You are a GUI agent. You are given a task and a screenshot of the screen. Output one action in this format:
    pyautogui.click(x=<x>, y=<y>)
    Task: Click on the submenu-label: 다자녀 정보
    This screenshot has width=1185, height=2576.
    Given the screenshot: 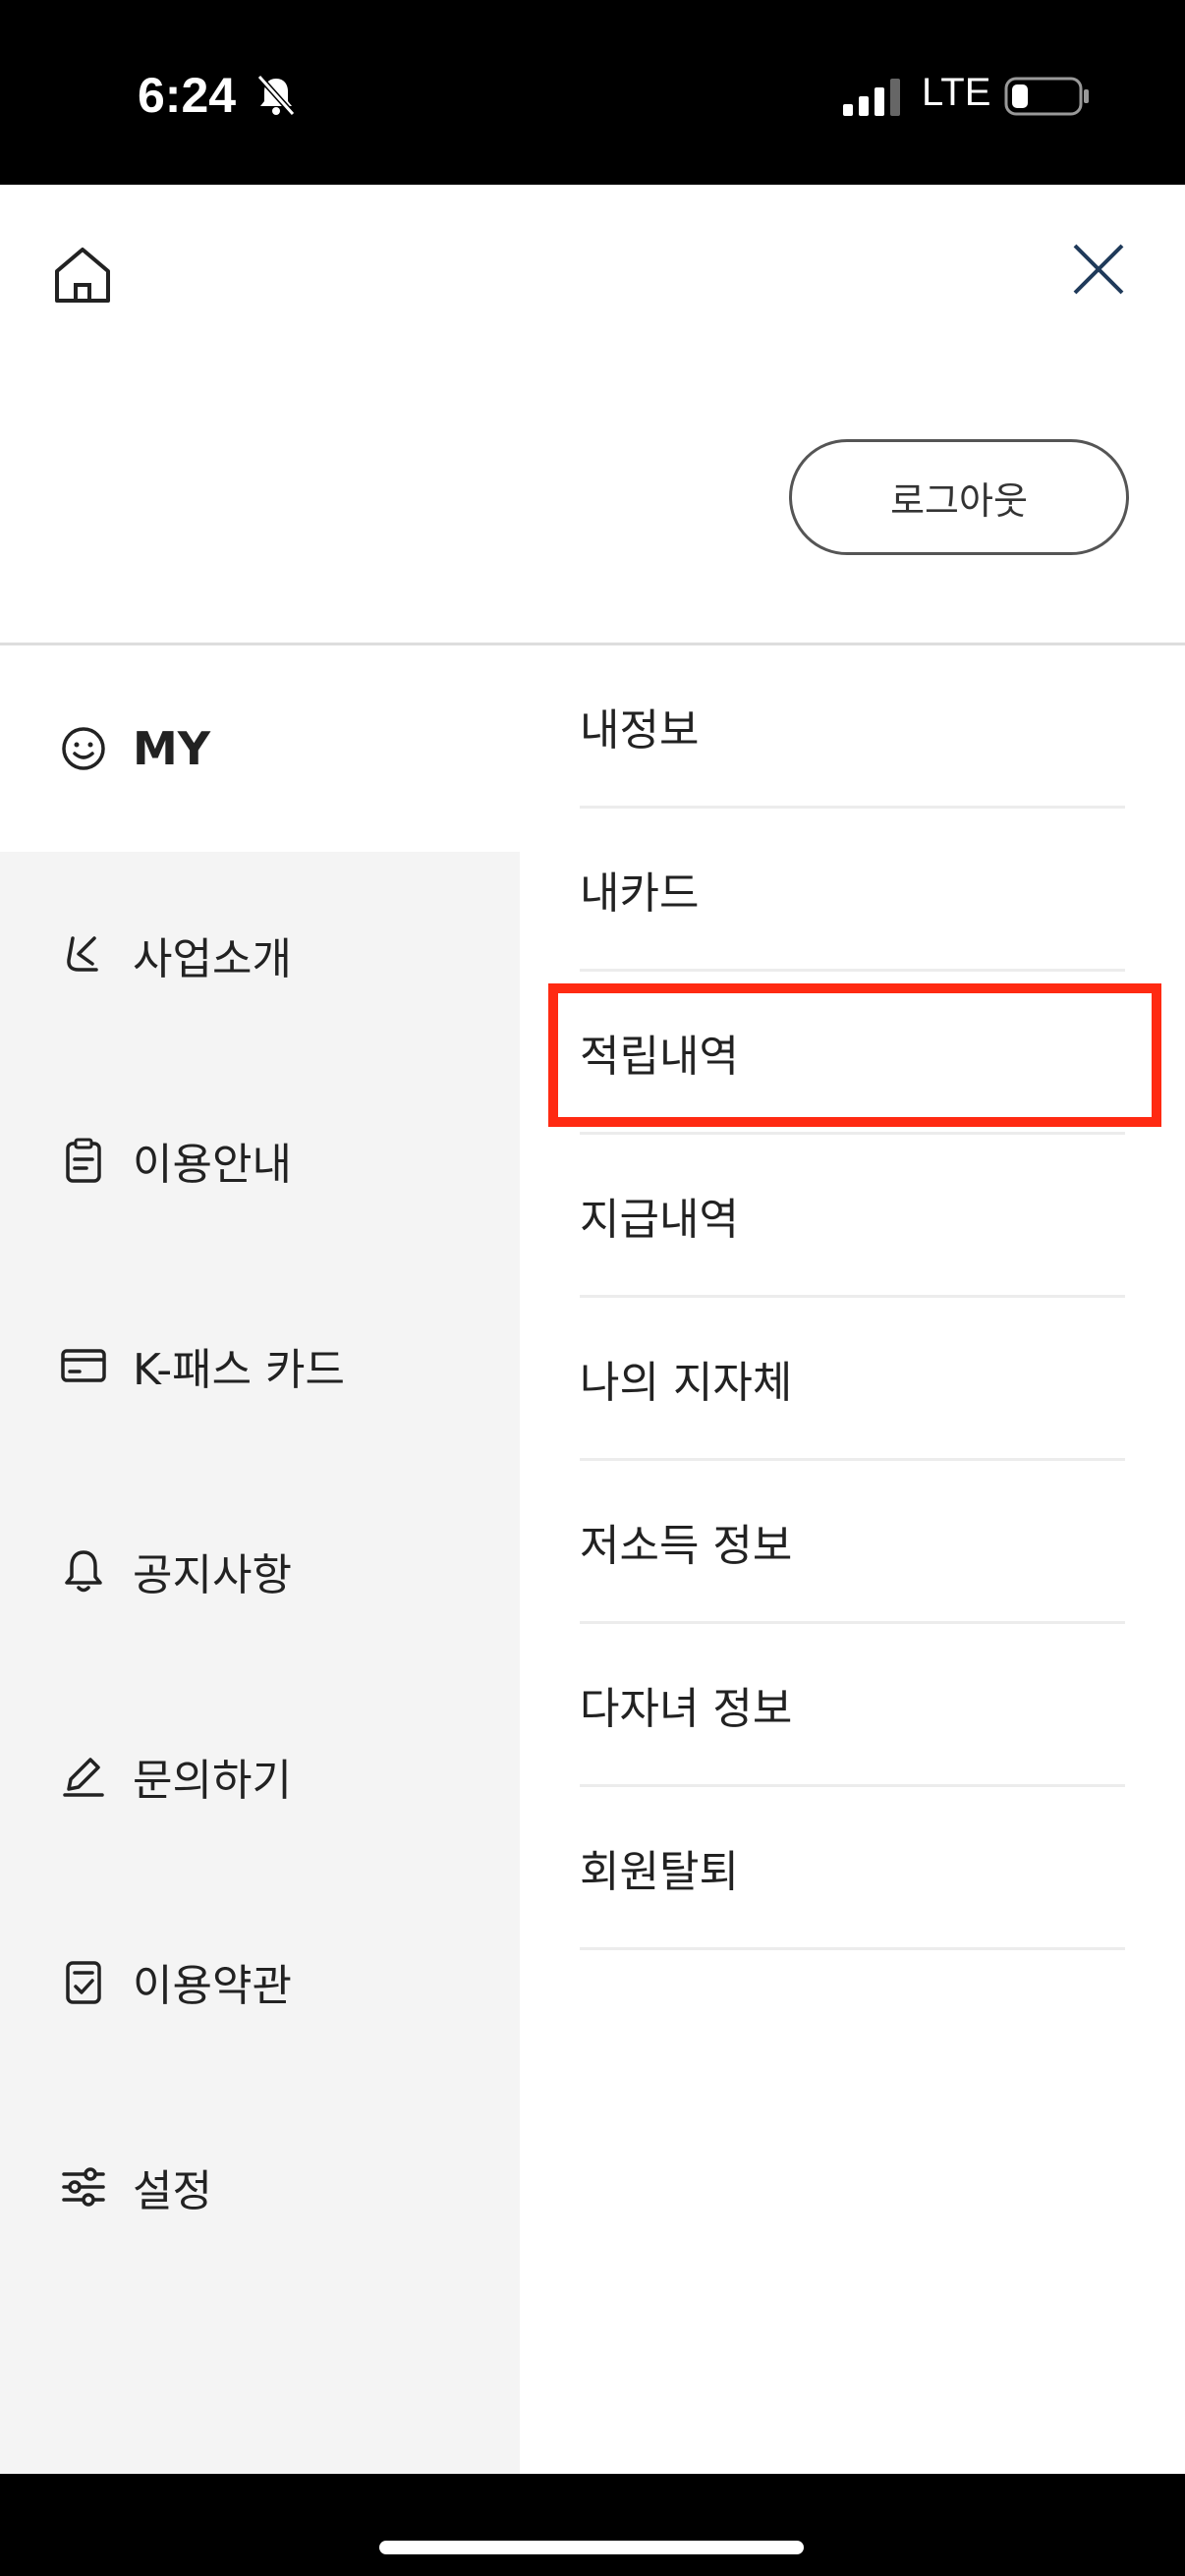 What is the action you would take?
    pyautogui.click(x=687, y=1709)
    